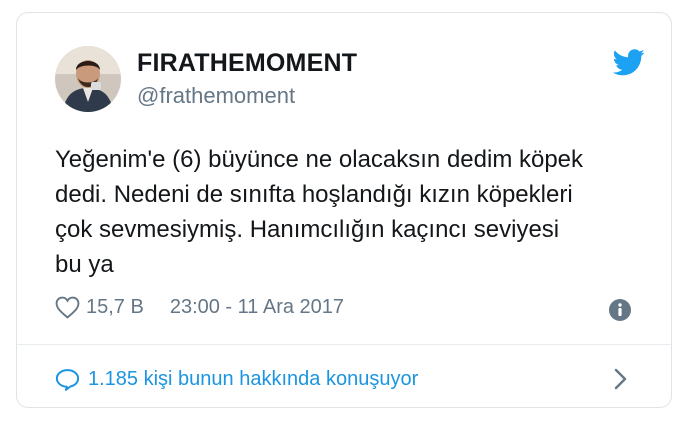 The image size is (690, 422). What do you see at coordinates (247, 63) in the screenshot?
I see `display-name: FIRATHEMOMENT` at bounding box center [247, 63].